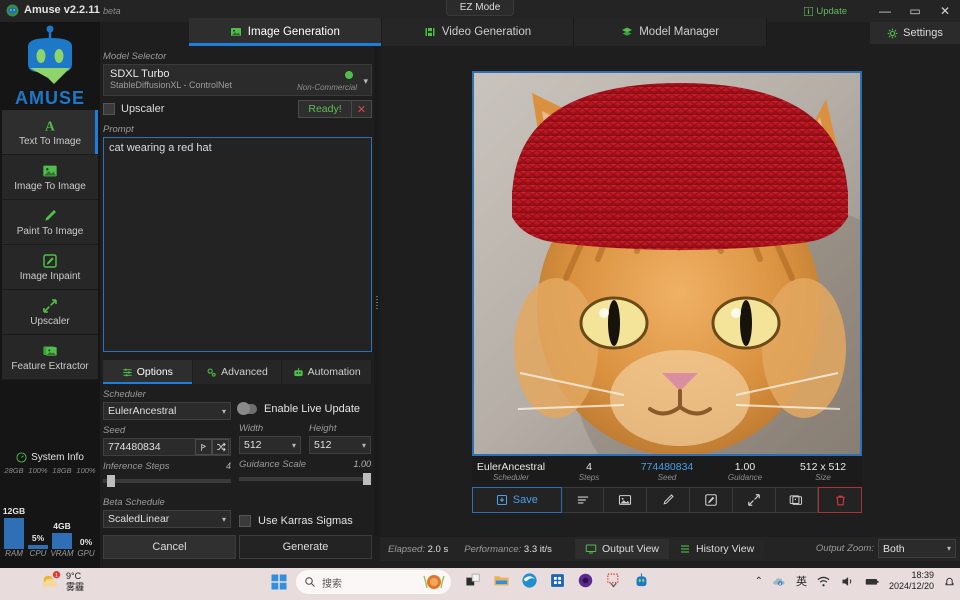  Describe the element at coordinates (167, 519) in the screenshot. I see `beta-schedule-select: ScaledLinear ▾` at that location.